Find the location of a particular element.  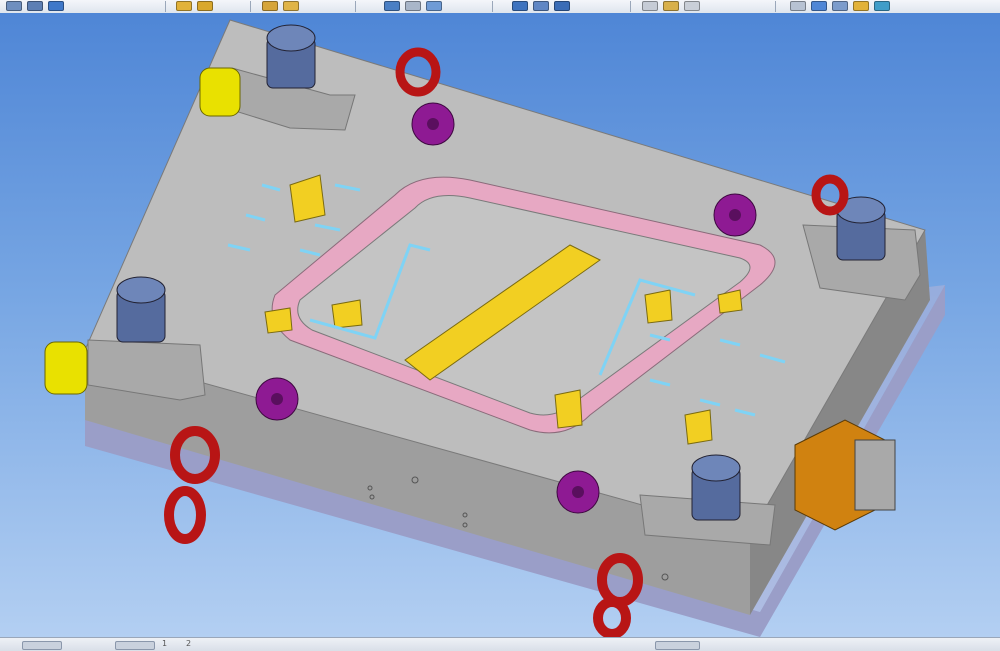

status-bar: 1 2 is located at coordinates (500, 644).